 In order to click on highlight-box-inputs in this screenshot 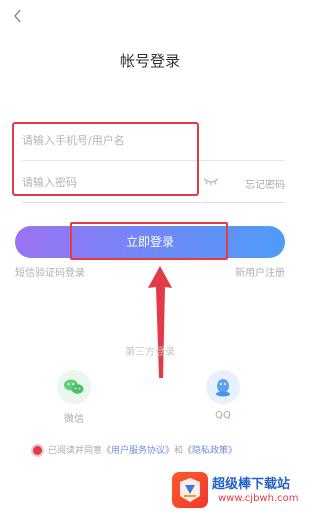, I will do `click(105, 159)`.